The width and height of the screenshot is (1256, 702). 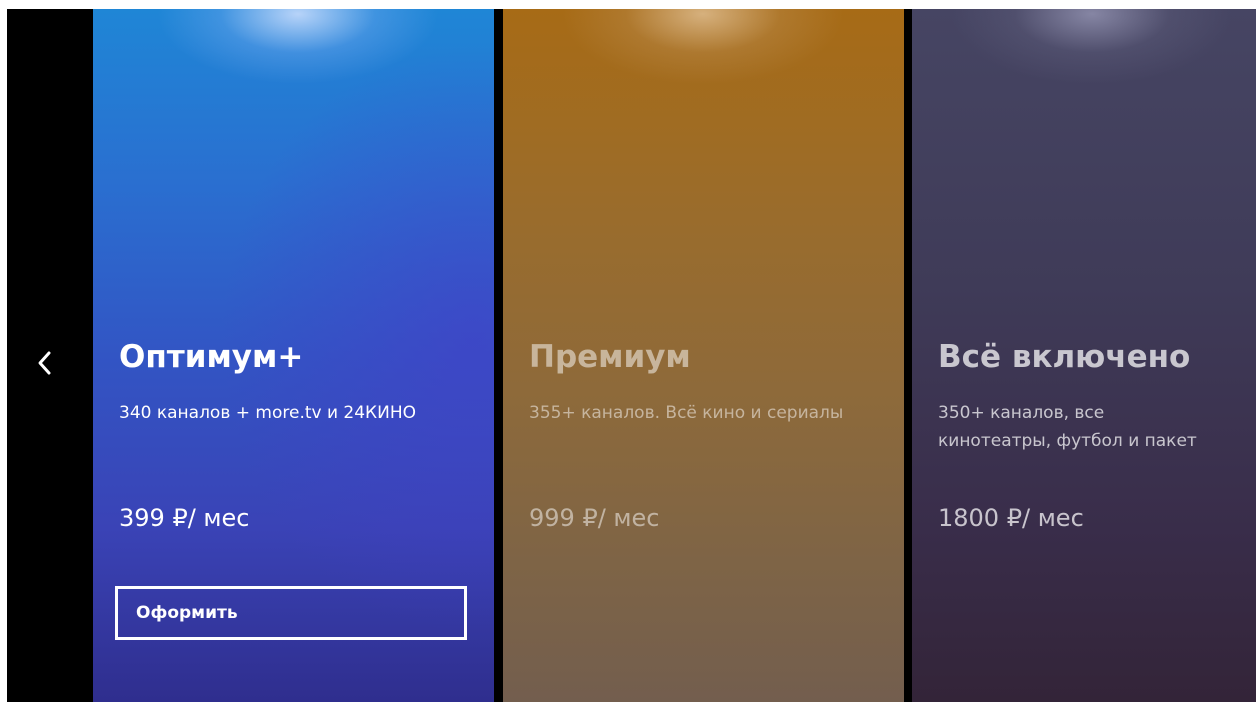 I want to click on back-button, so click(x=45, y=363).